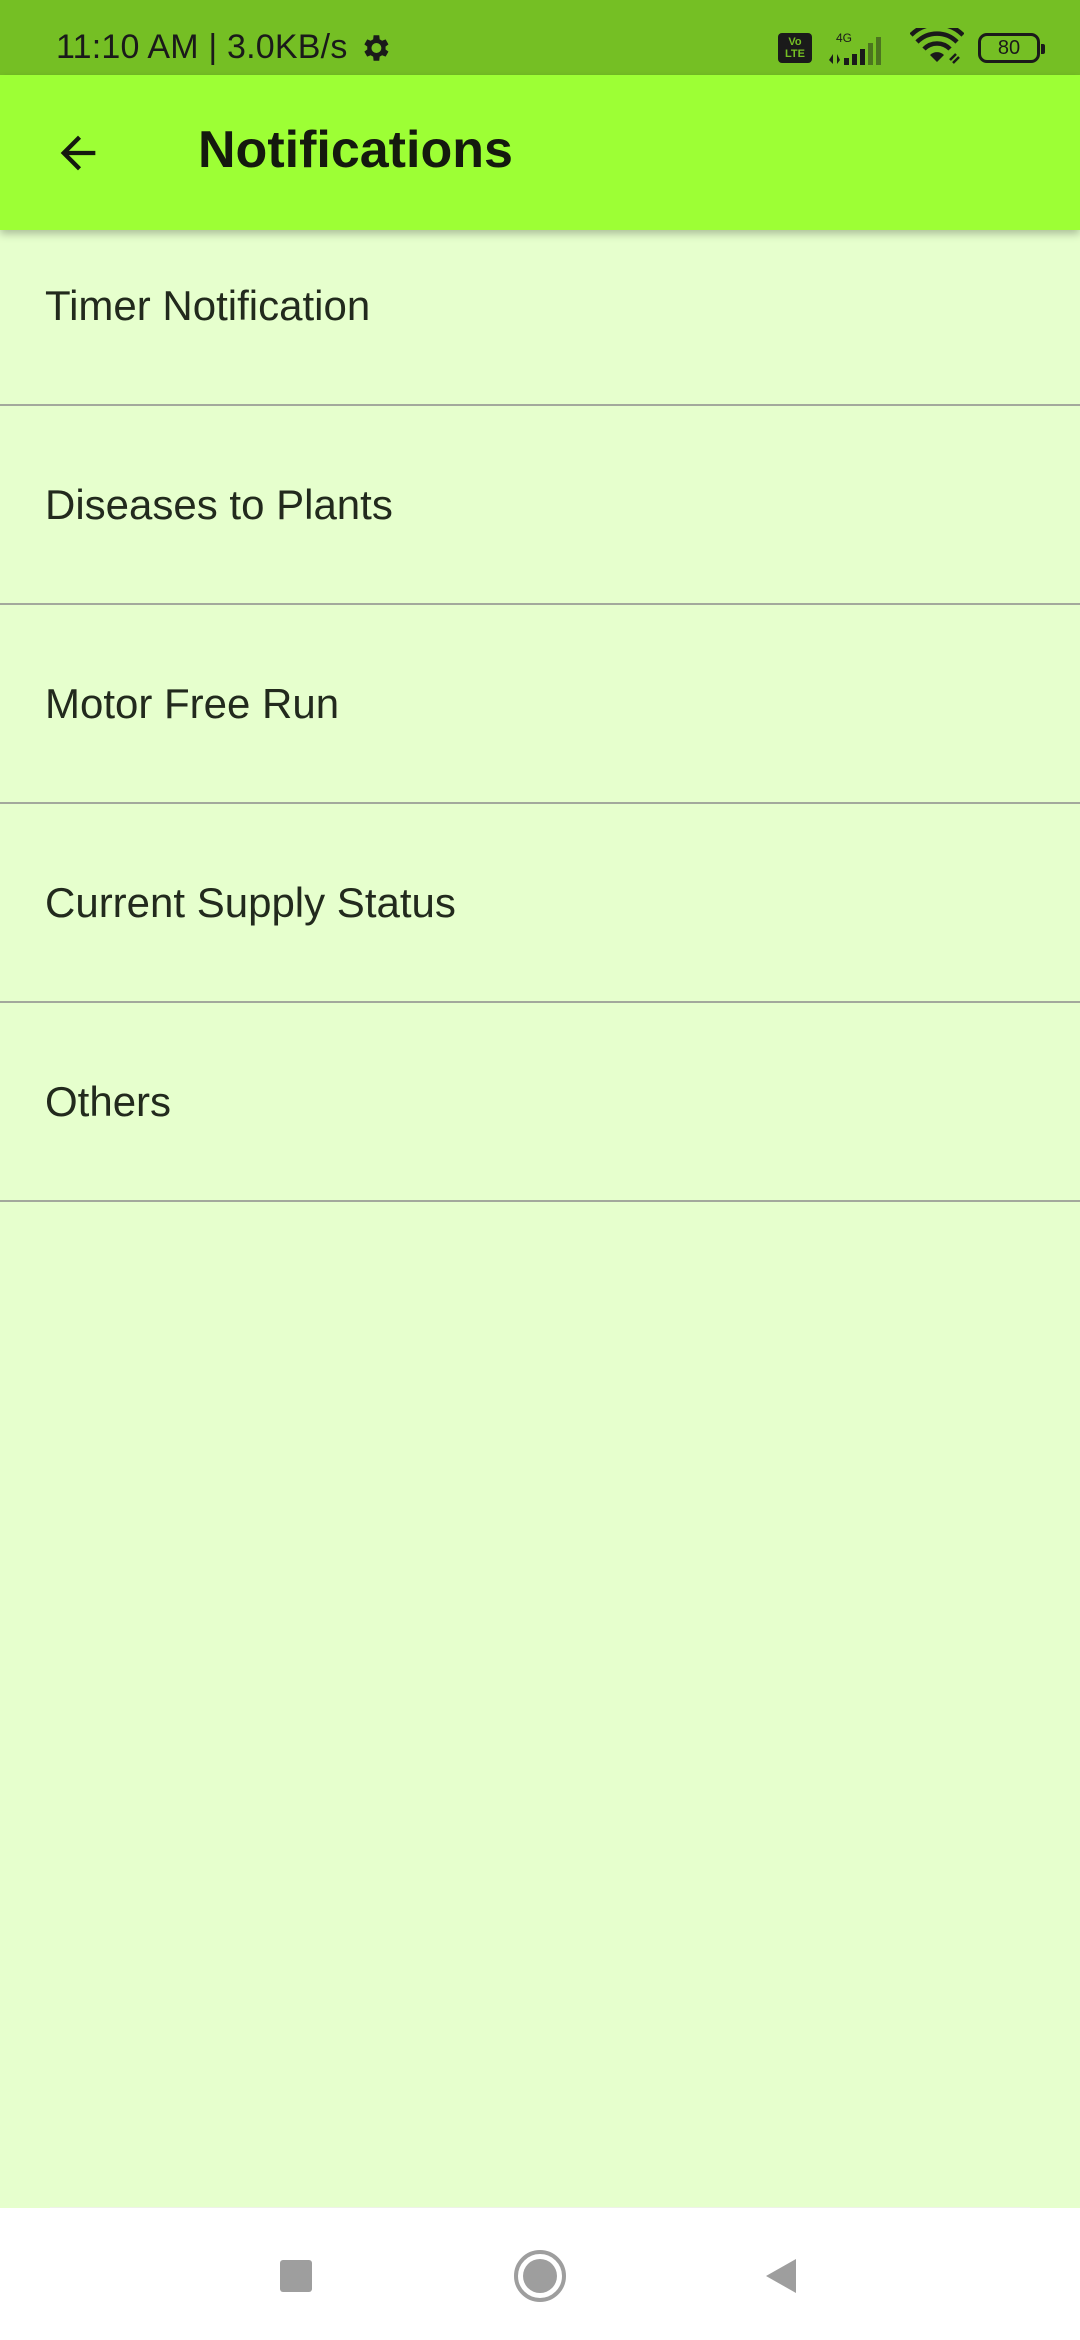  I want to click on wifi-icon, so click(937, 46).